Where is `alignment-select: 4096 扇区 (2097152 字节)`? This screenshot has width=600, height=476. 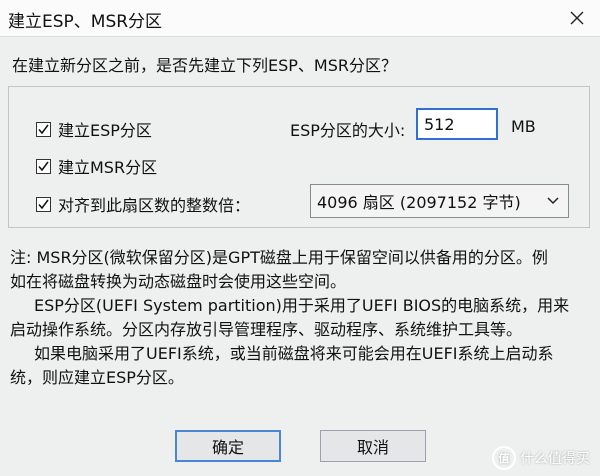 alignment-select: 4096 扇区 (2097152 字节) is located at coordinates (439, 201).